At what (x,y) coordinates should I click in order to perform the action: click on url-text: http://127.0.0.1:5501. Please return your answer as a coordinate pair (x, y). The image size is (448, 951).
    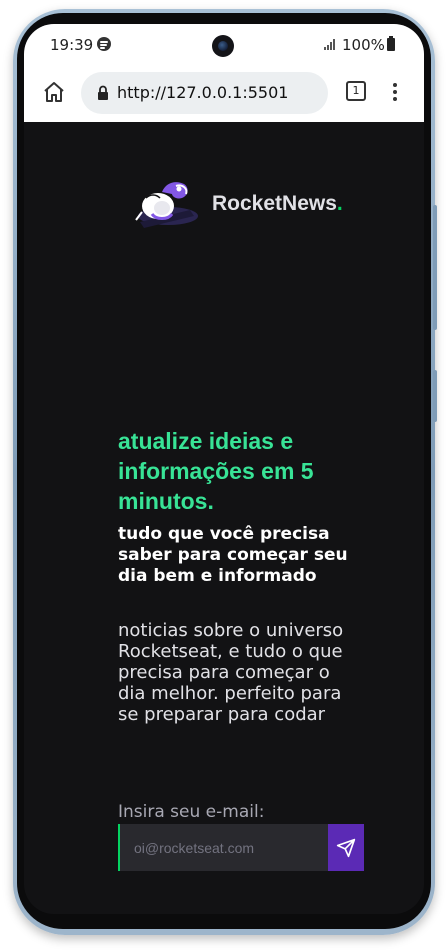
    Looking at the image, I should click on (203, 92).